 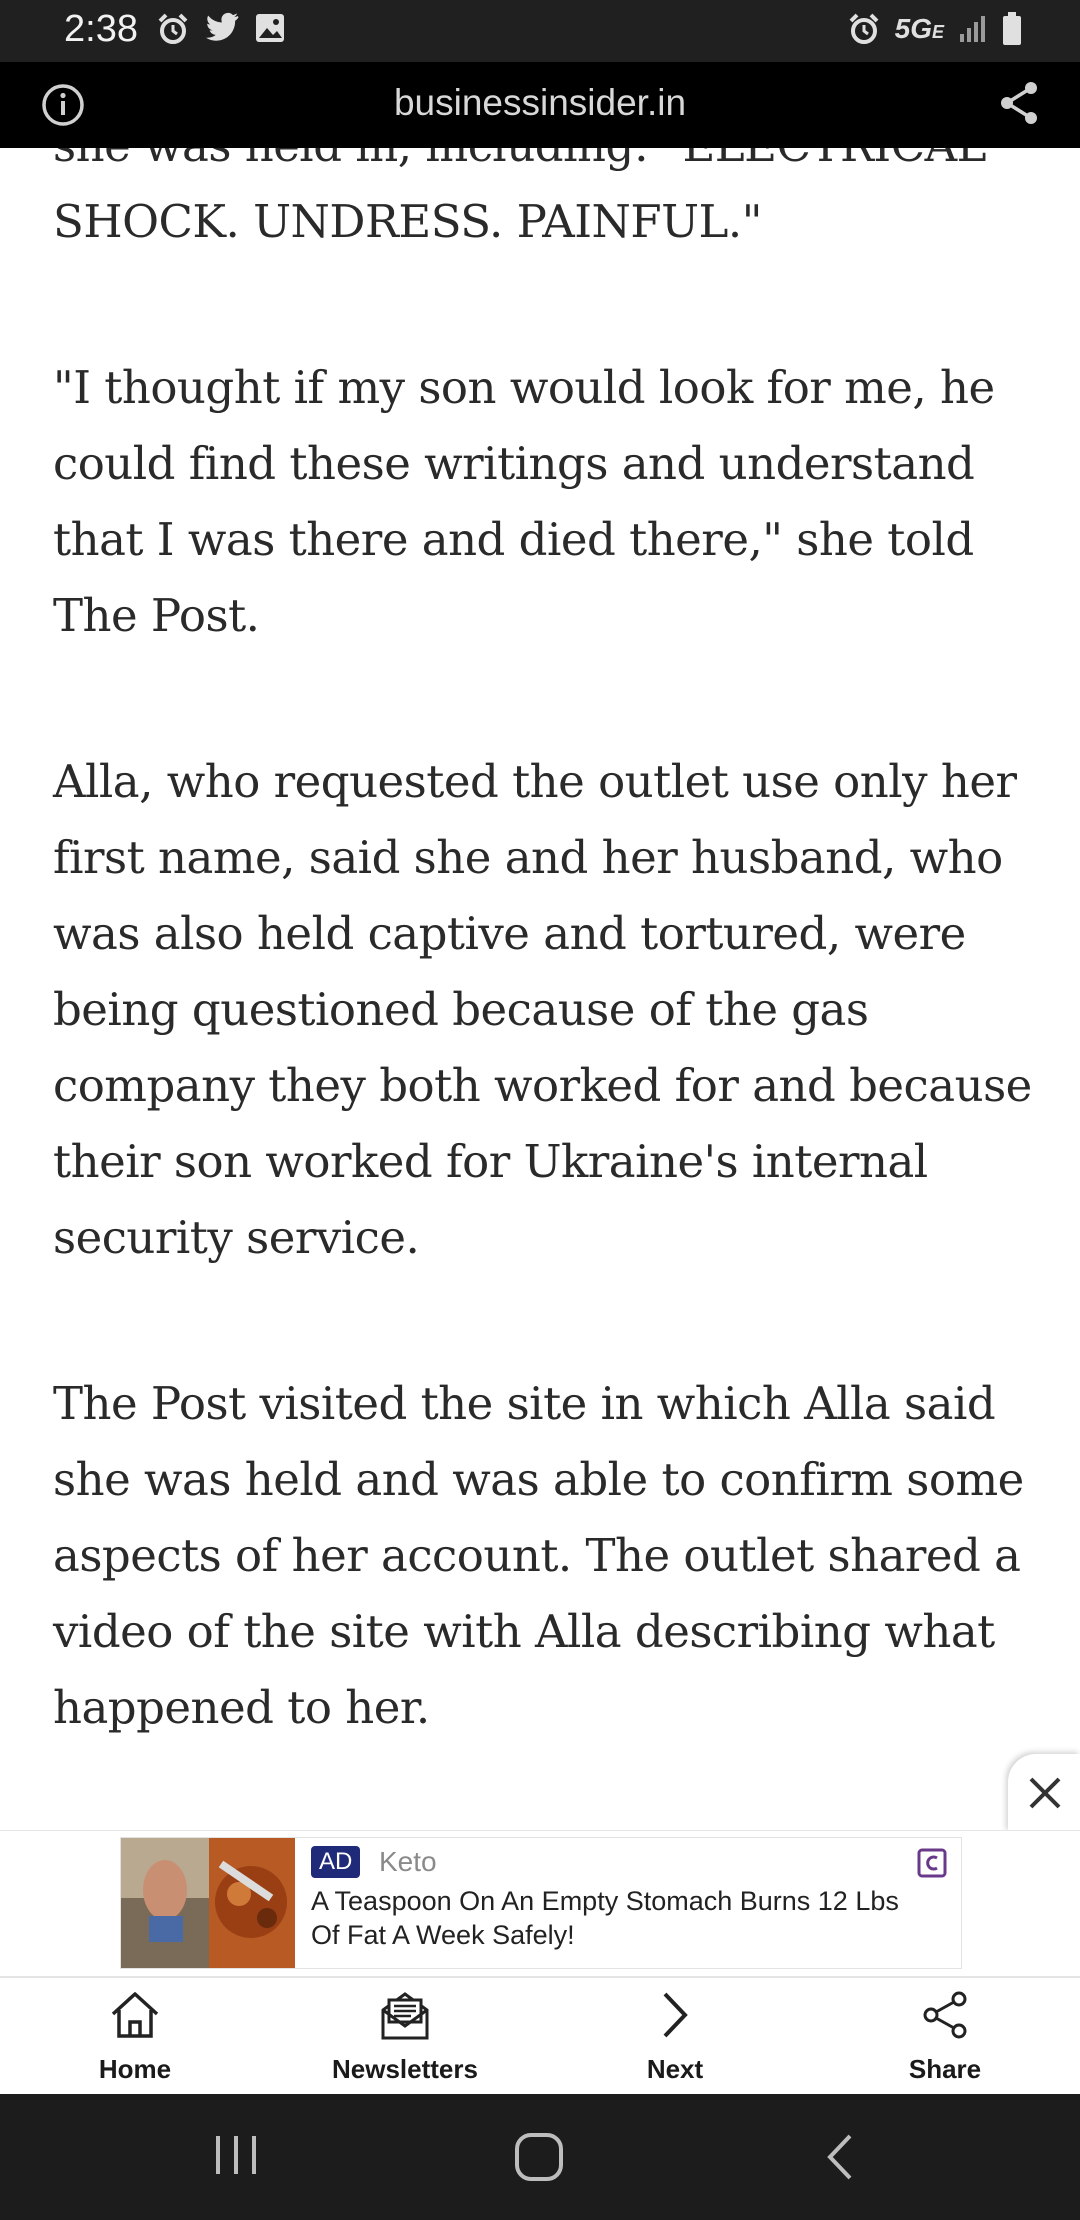 I want to click on home-button-icon, so click(x=539, y=2157).